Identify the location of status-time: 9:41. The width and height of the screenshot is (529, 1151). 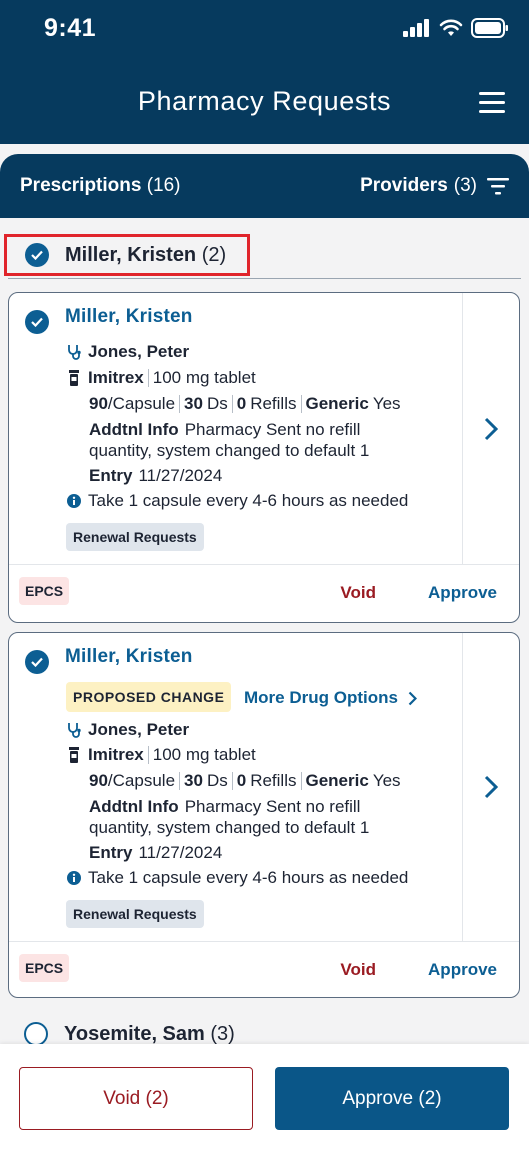
(70, 28).